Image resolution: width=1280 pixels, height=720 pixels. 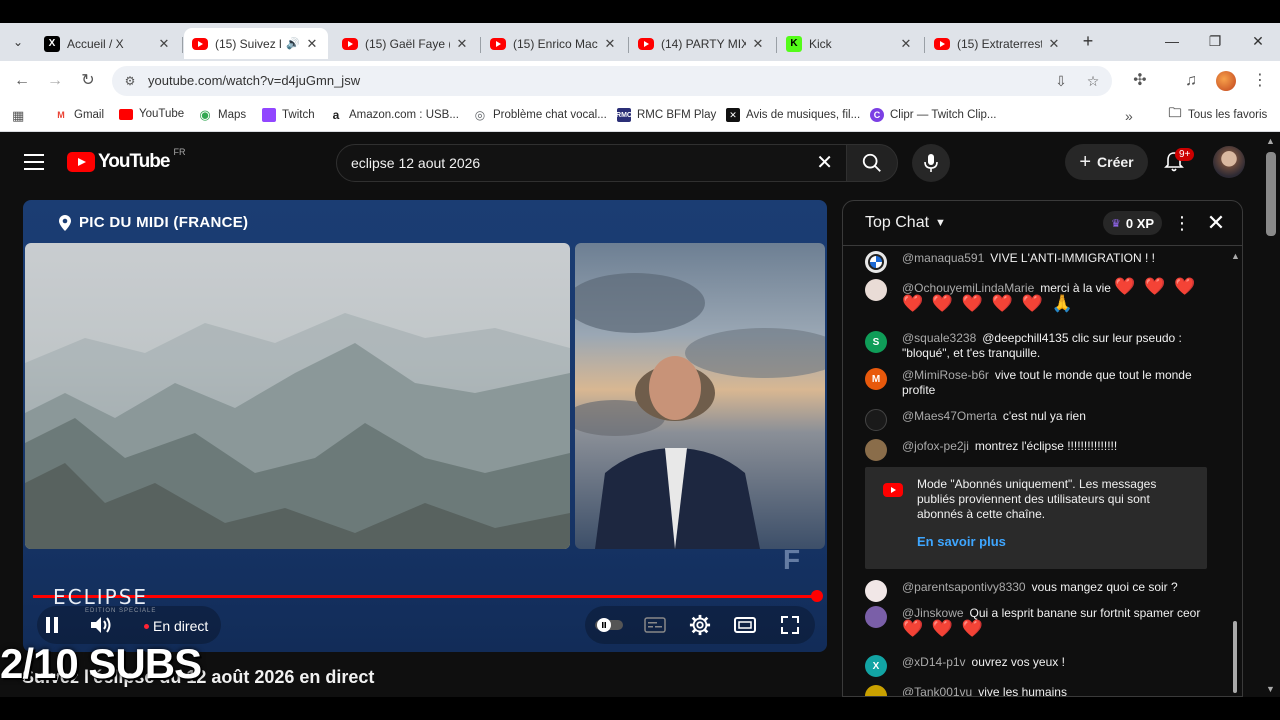 I want to click on youtube-logo: YouTube FR, so click(x=126, y=160).